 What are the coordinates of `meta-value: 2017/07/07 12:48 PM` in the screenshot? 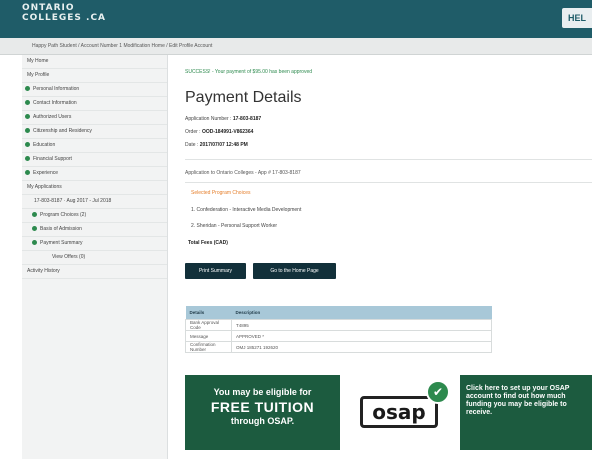 It's located at (223, 145).